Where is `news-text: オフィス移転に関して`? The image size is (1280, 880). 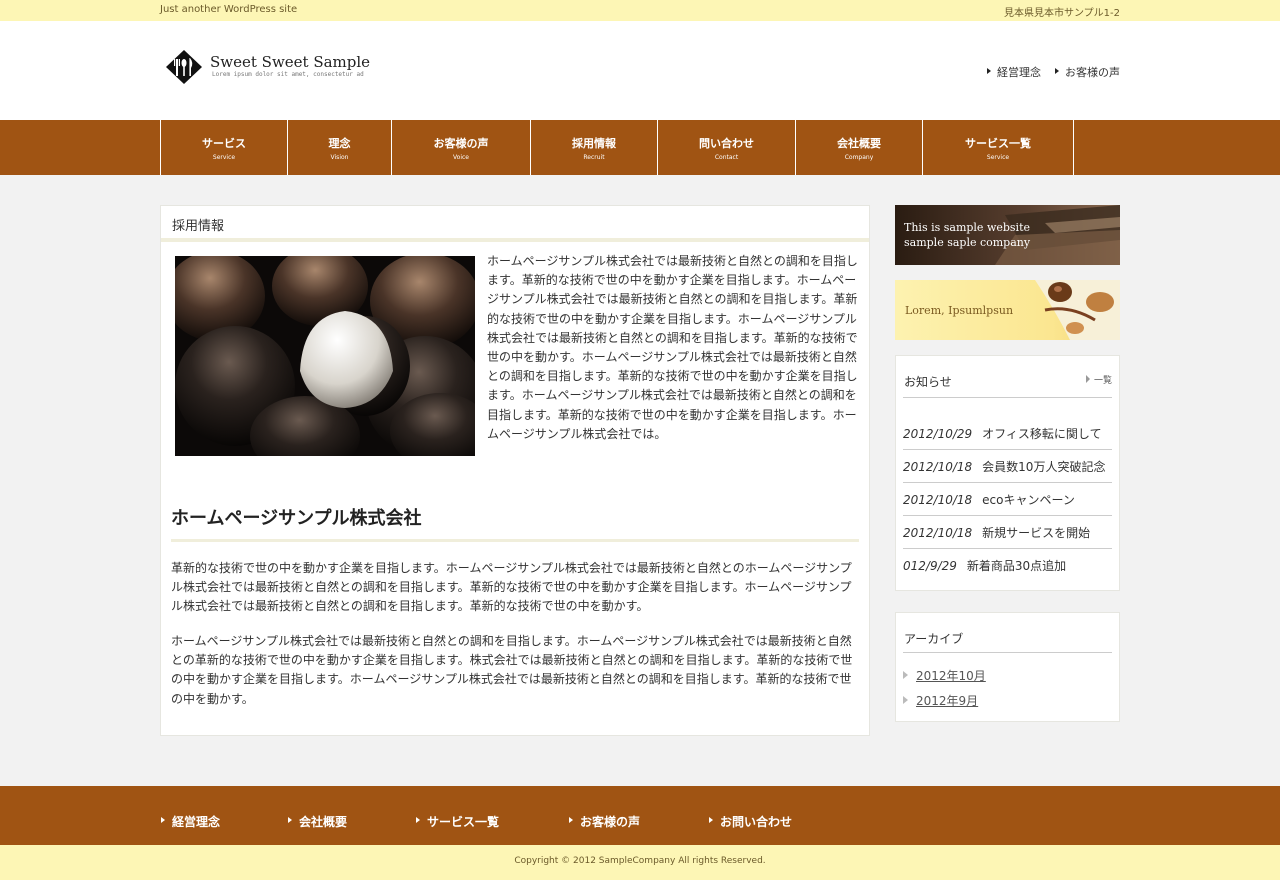 news-text: オフィス移転に関して is located at coordinates (1042, 434).